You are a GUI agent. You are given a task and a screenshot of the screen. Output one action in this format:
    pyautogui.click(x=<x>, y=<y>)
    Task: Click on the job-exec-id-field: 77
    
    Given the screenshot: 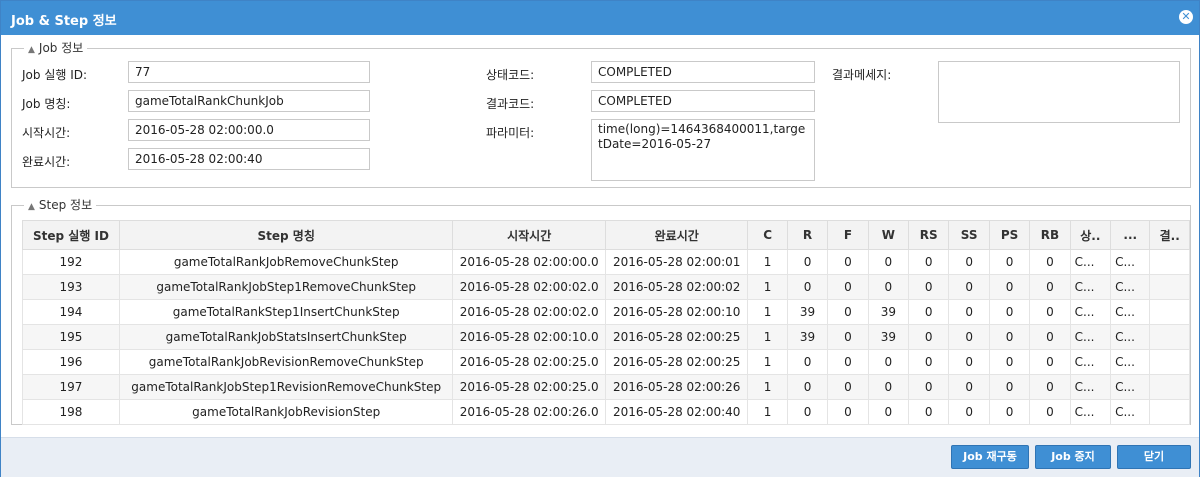 What is the action you would take?
    pyautogui.click(x=249, y=72)
    